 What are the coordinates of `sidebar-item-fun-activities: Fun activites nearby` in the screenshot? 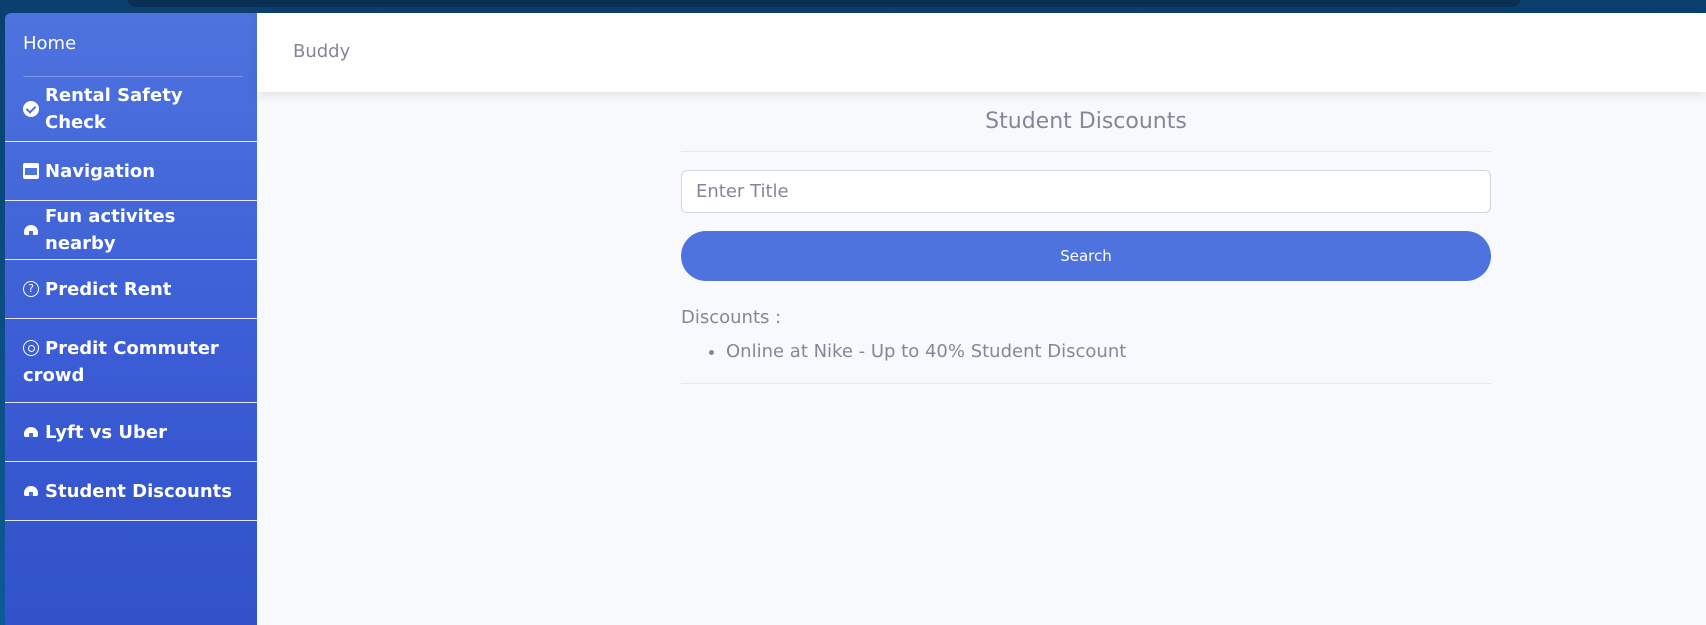 It's located at (131, 230).